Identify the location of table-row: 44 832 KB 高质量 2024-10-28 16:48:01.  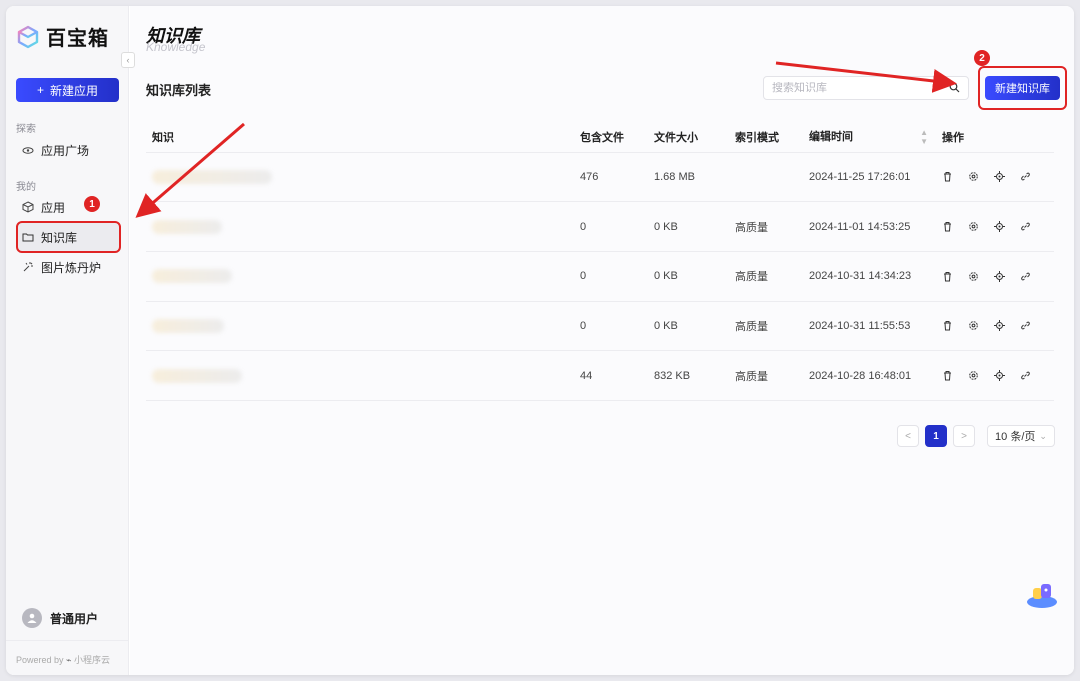
(600, 375).